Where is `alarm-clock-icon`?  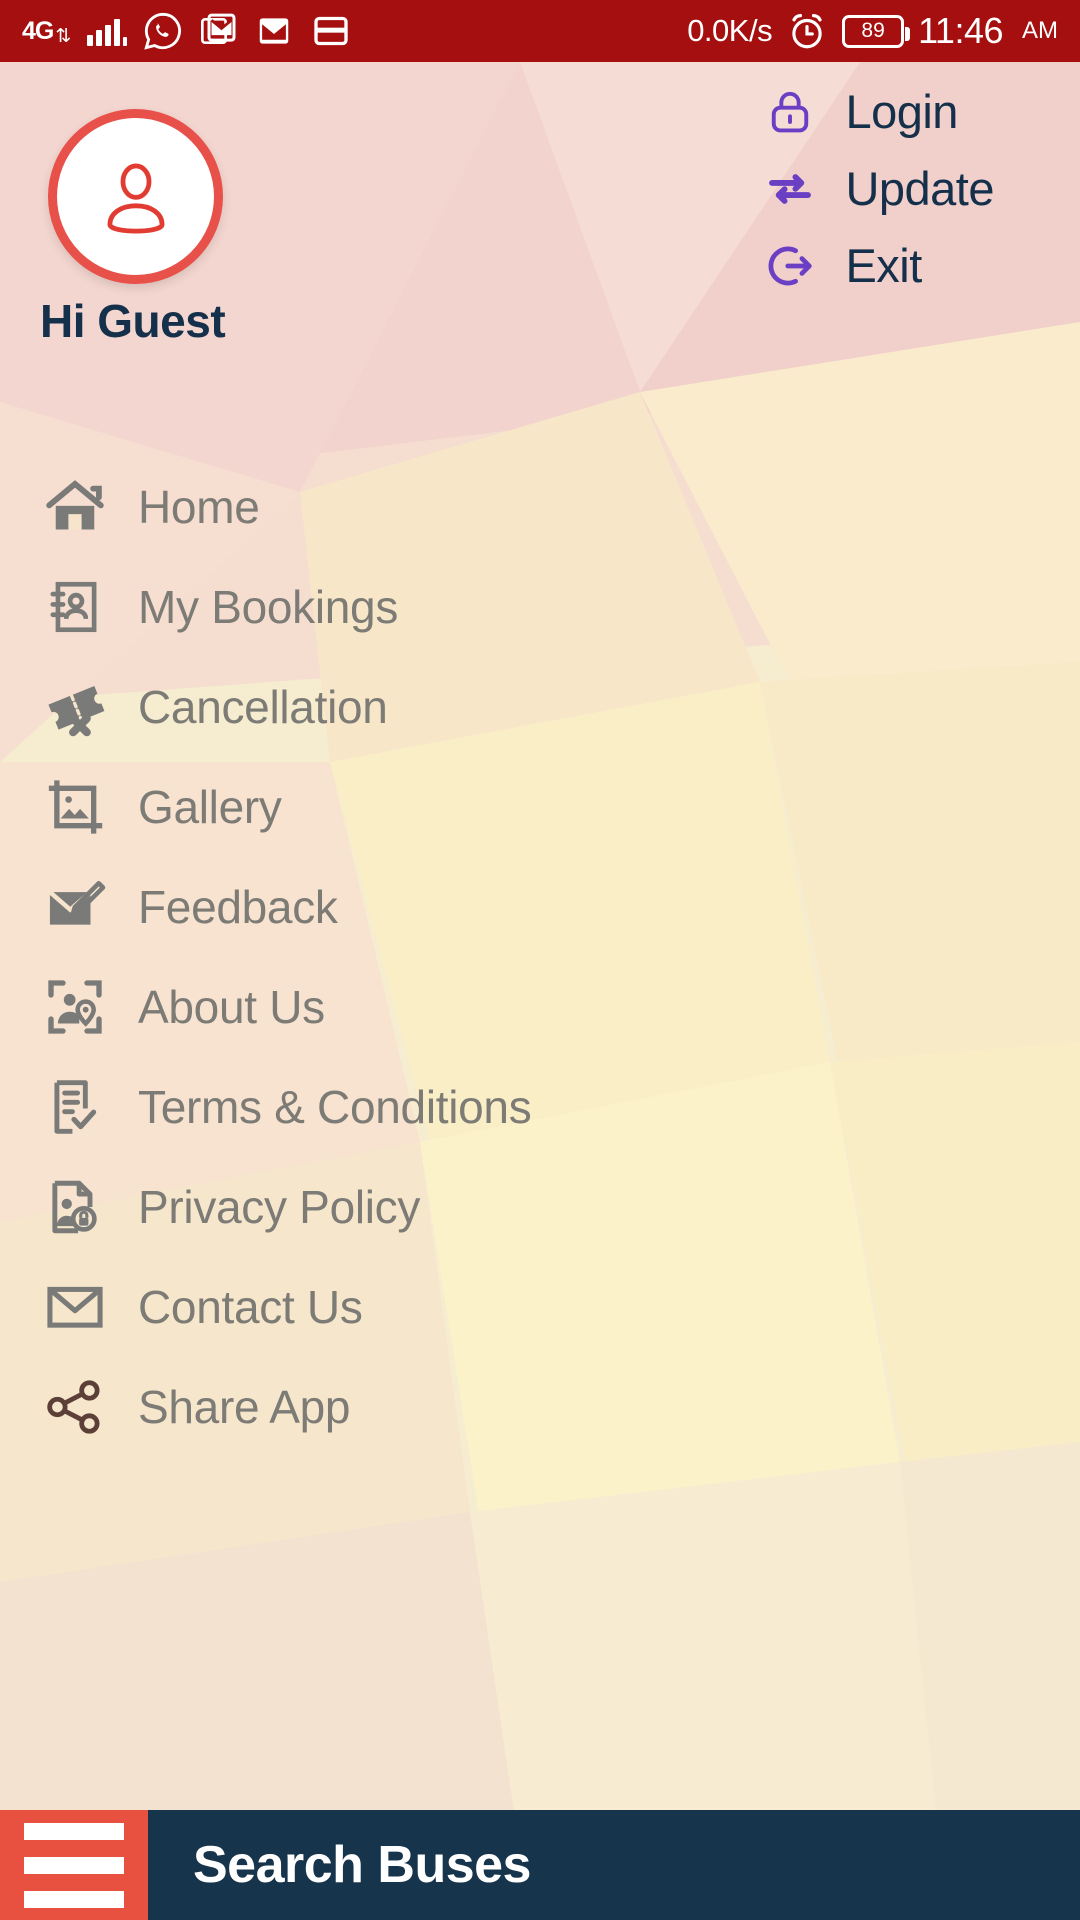
alarm-clock-icon is located at coordinates (807, 31).